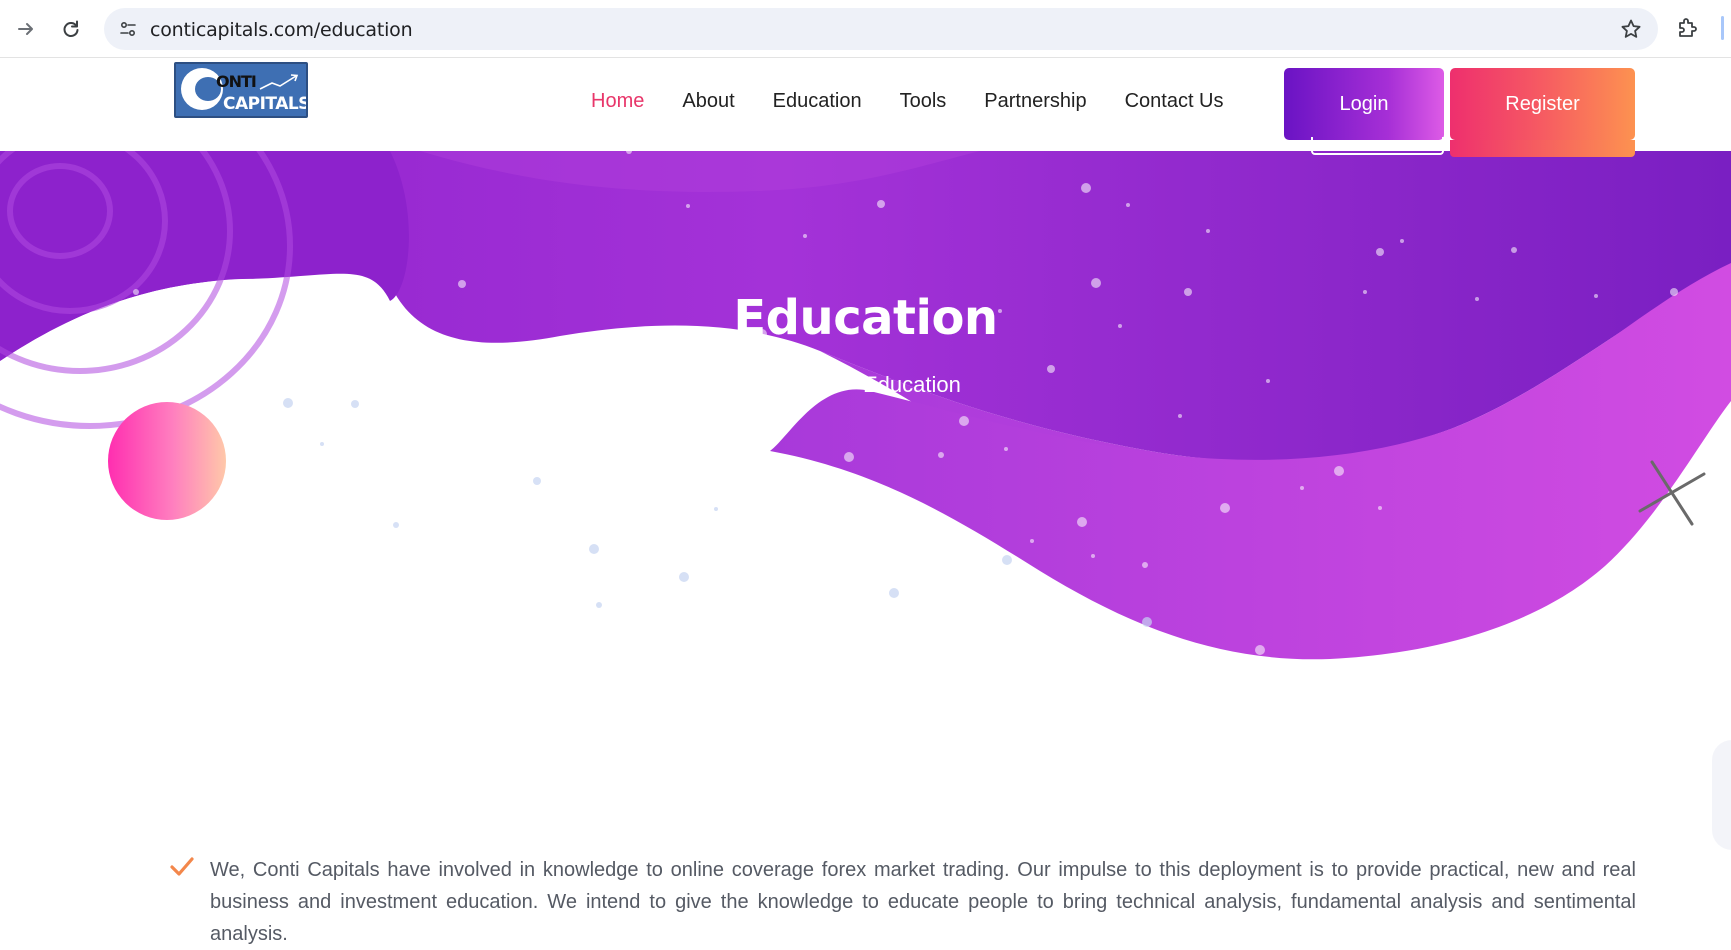  What do you see at coordinates (182, 866) in the screenshot?
I see `check-icon` at bounding box center [182, 866].